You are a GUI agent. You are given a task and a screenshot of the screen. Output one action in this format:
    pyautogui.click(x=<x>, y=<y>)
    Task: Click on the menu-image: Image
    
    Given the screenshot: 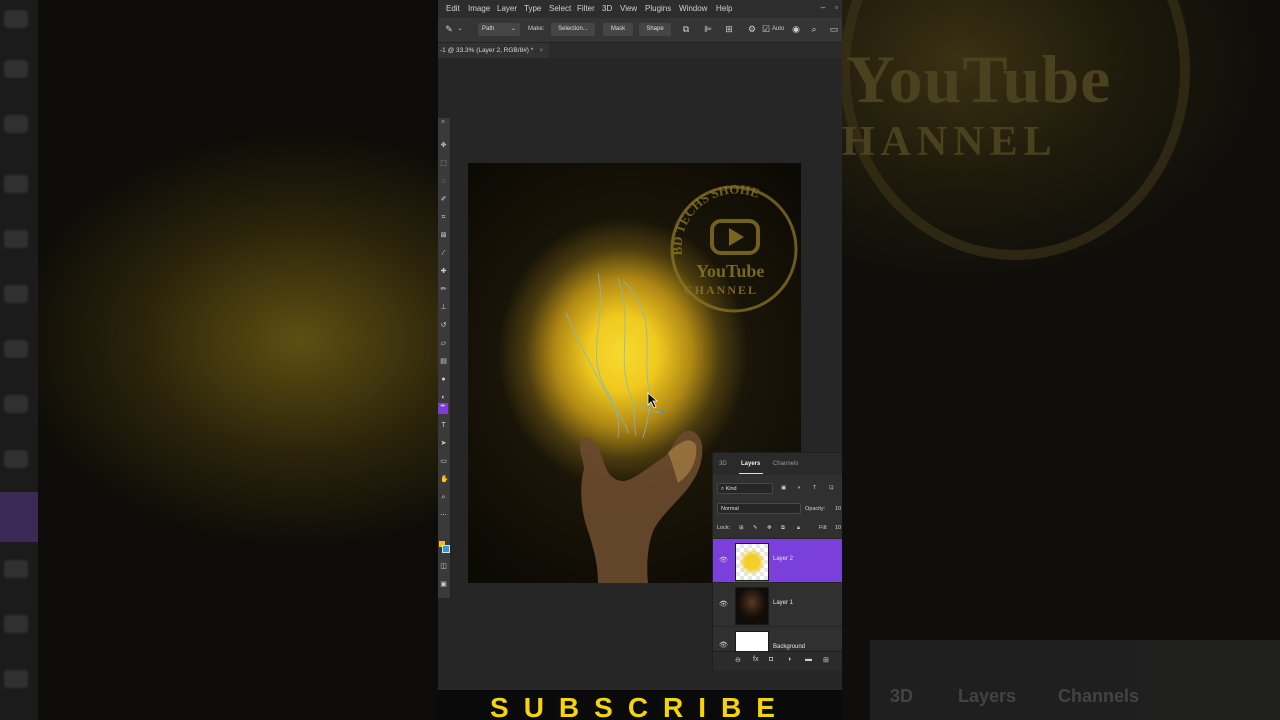 What is the action you would take?
    pyautogui.click(x=479, y=8)
    